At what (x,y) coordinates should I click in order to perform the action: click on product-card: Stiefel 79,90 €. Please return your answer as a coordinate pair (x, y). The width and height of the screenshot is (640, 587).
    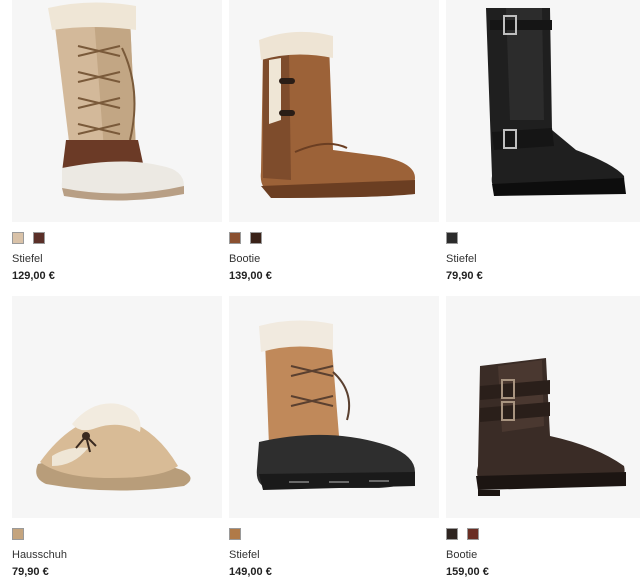
    Looking at the image, I should click on (543, 141).